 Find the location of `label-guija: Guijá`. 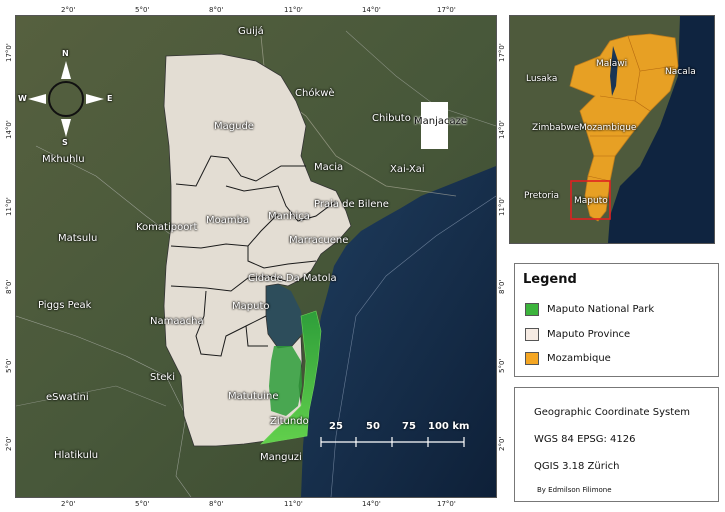

label-guija: Guijá is located at coordinates (251, 31).